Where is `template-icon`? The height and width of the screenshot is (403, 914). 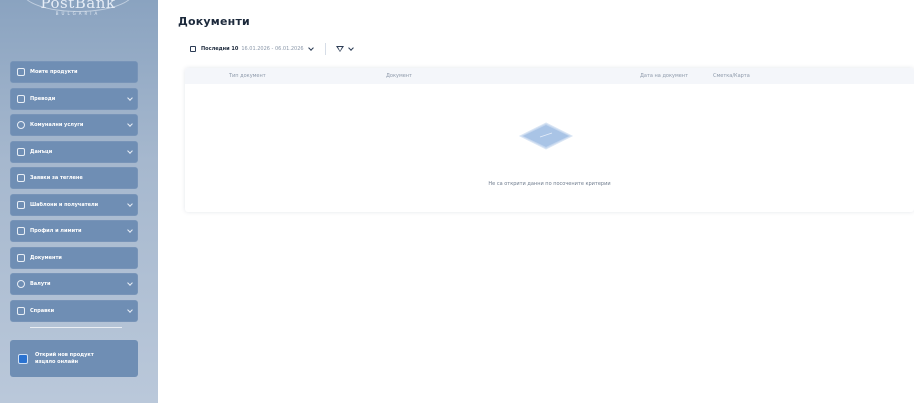 template-icon is located at coordinates (21, 204).